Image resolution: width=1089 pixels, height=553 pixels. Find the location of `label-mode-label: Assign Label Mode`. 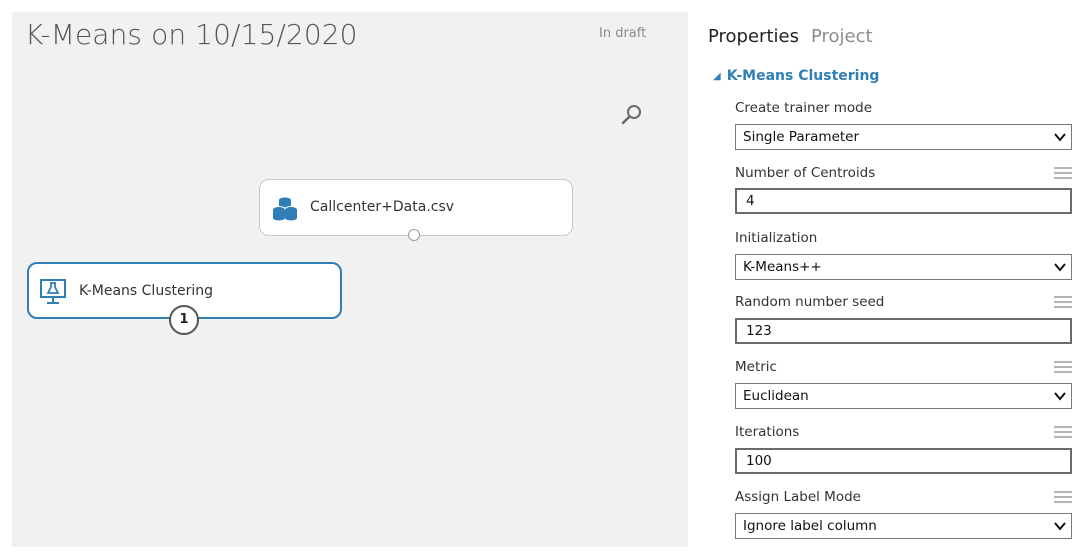

label-mode-label: Assign Label Mode is located at coordinates (798, 497).